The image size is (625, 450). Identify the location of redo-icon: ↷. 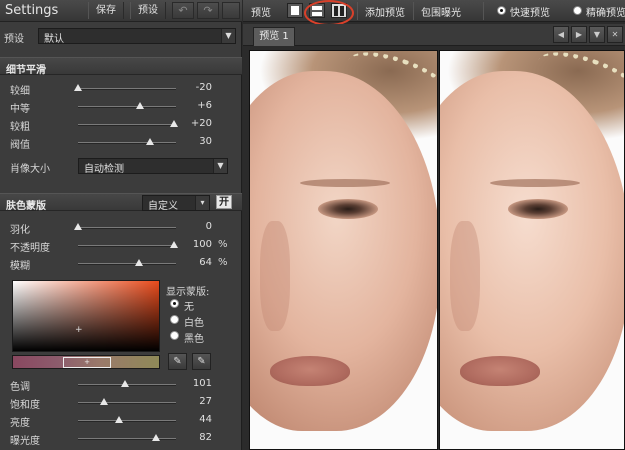
(208, 10).